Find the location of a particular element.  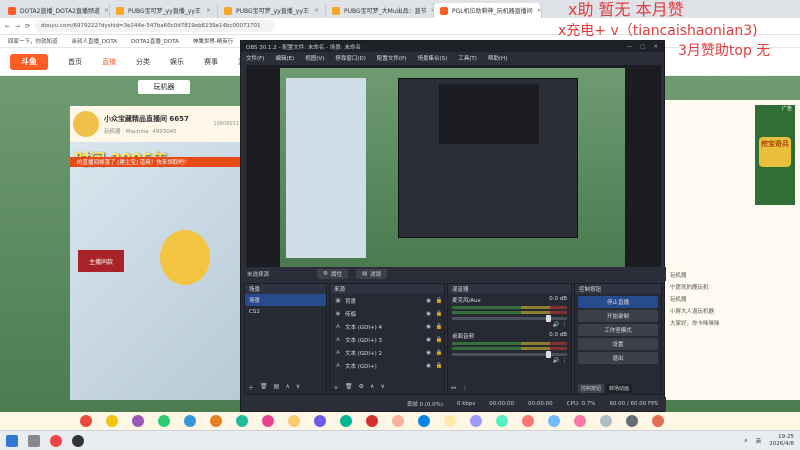

bookmark-item: DOTA2直播_DOTA is located at coordinates (155, 41).